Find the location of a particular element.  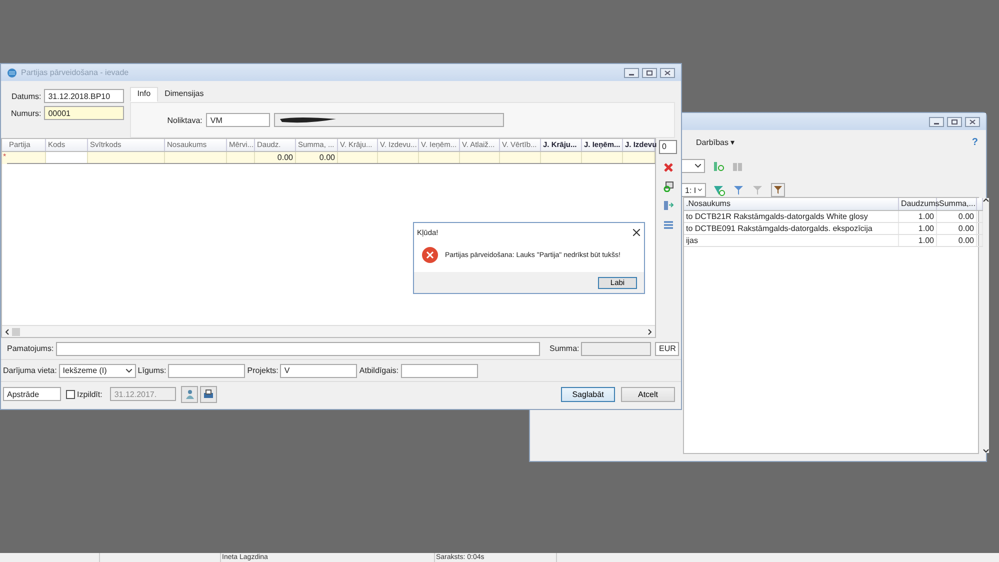

dialog-button: Saglabāt is located at coordinates (588, 394).